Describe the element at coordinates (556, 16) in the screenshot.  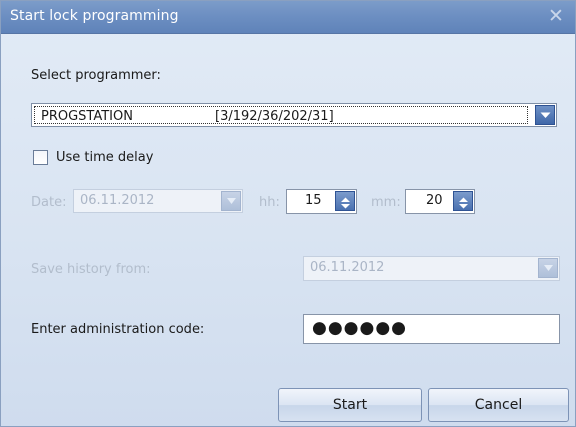
I see `close-icon: ✕` at that location.